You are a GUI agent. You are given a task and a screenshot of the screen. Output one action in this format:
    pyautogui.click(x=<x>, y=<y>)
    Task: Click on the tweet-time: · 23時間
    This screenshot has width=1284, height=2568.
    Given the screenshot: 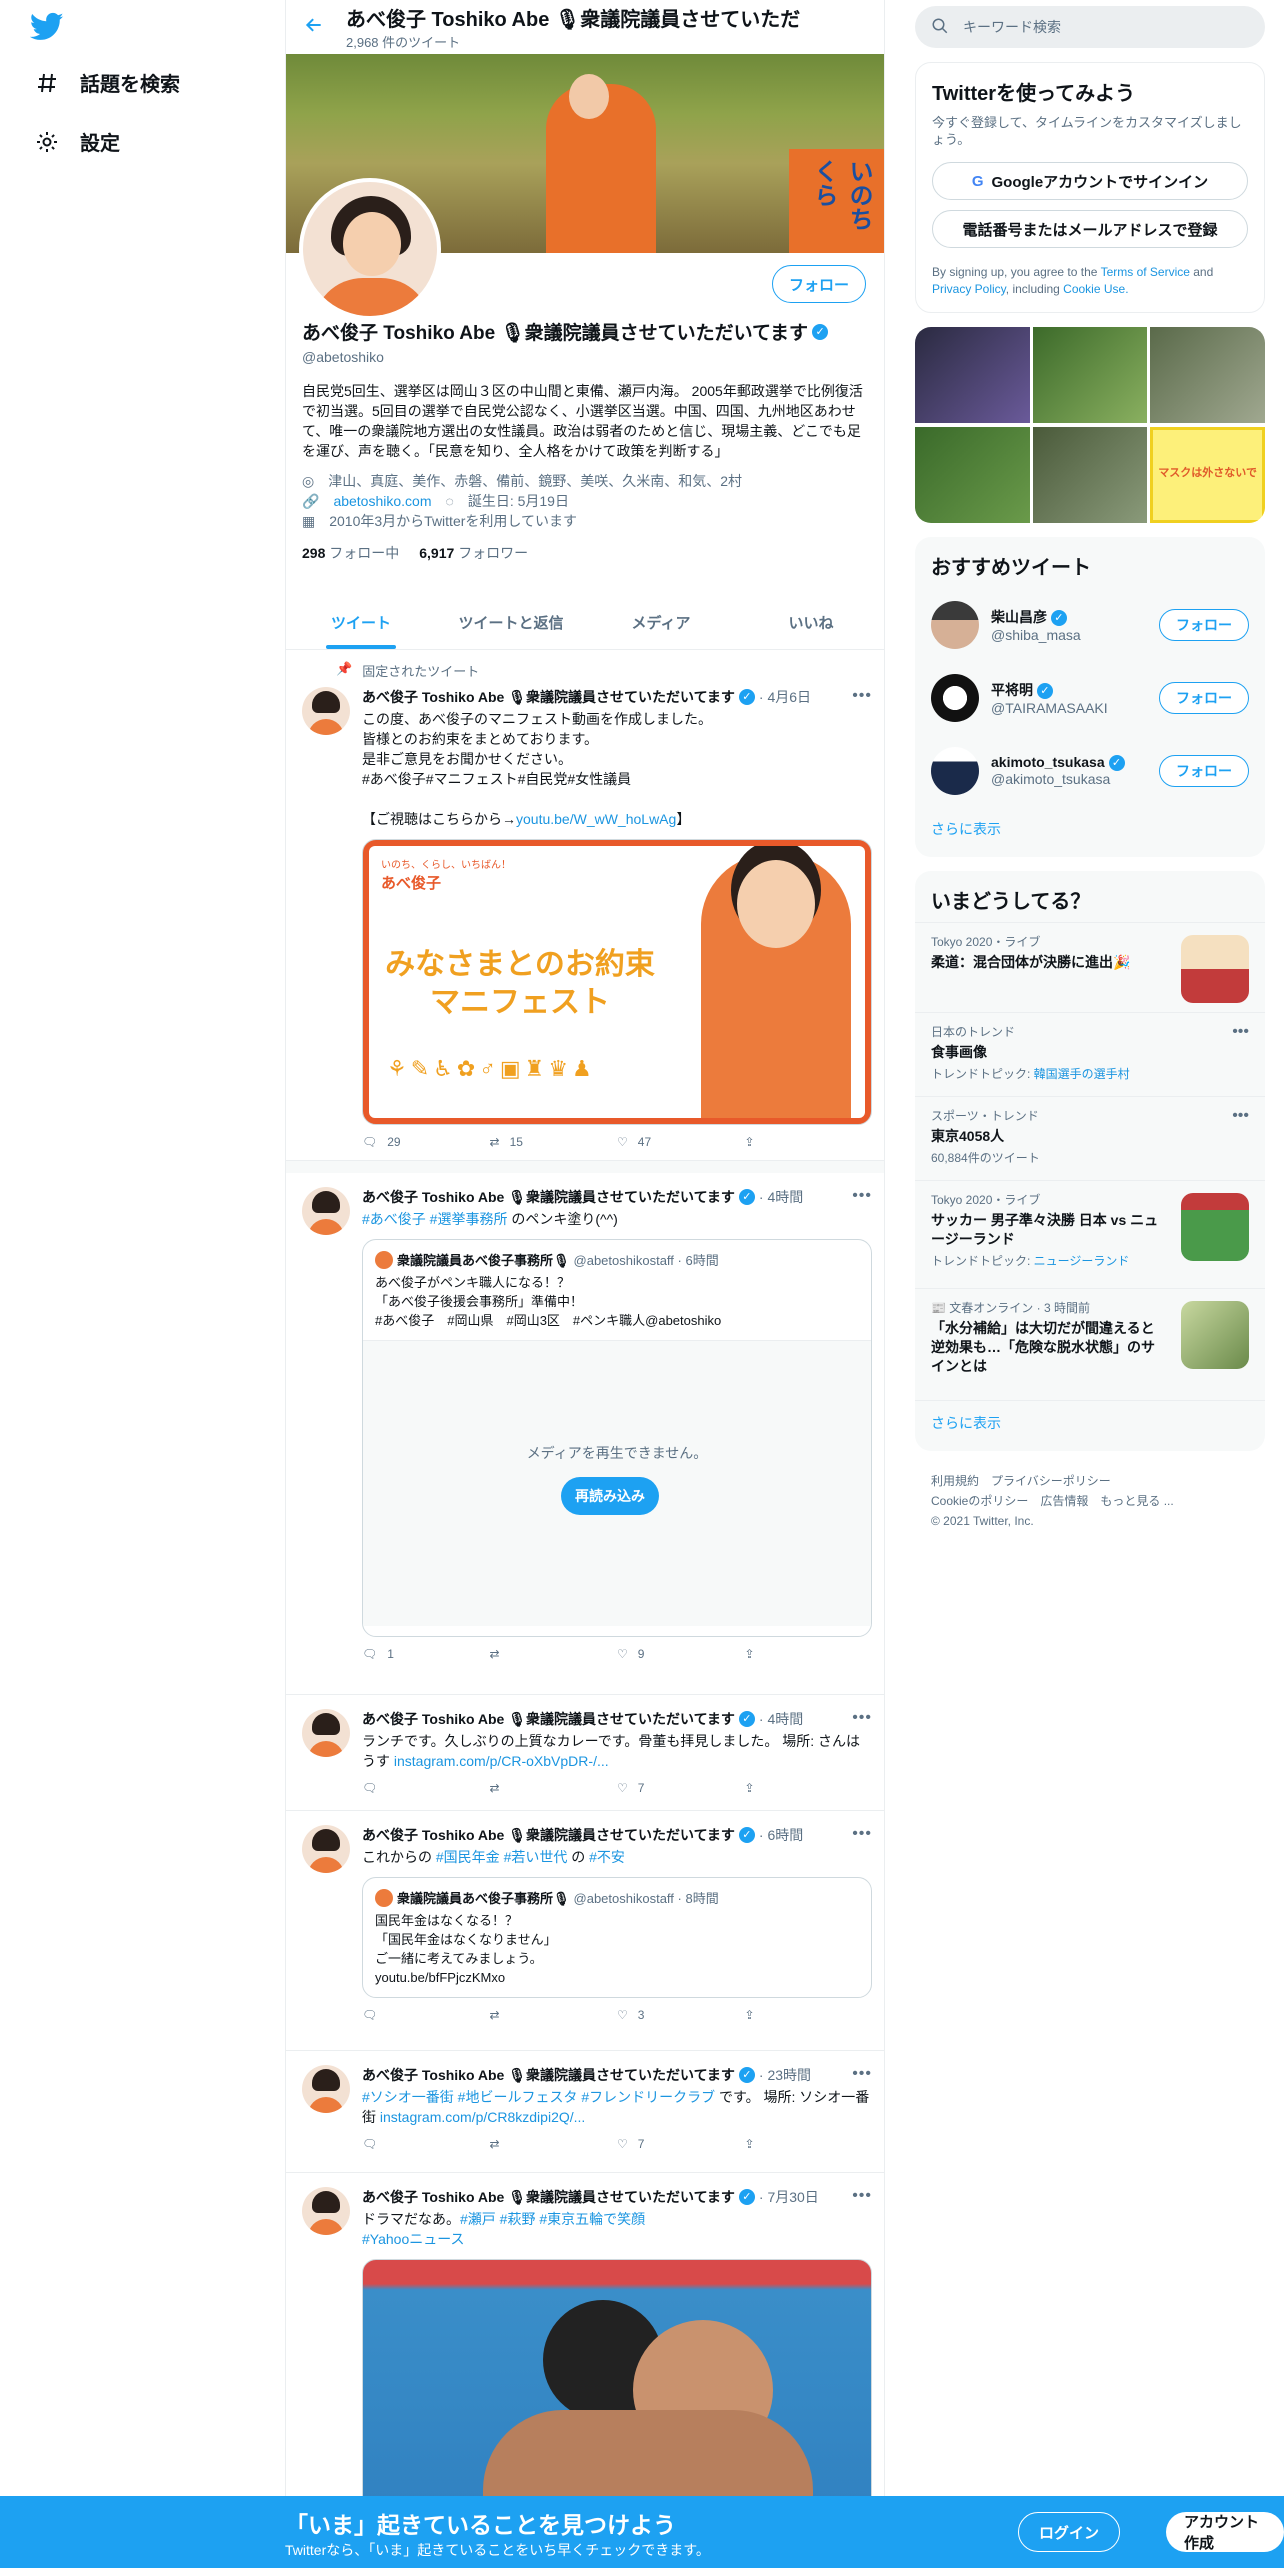 What is the action you would take?
    pyautogui.click(x=785, y=2075)
    